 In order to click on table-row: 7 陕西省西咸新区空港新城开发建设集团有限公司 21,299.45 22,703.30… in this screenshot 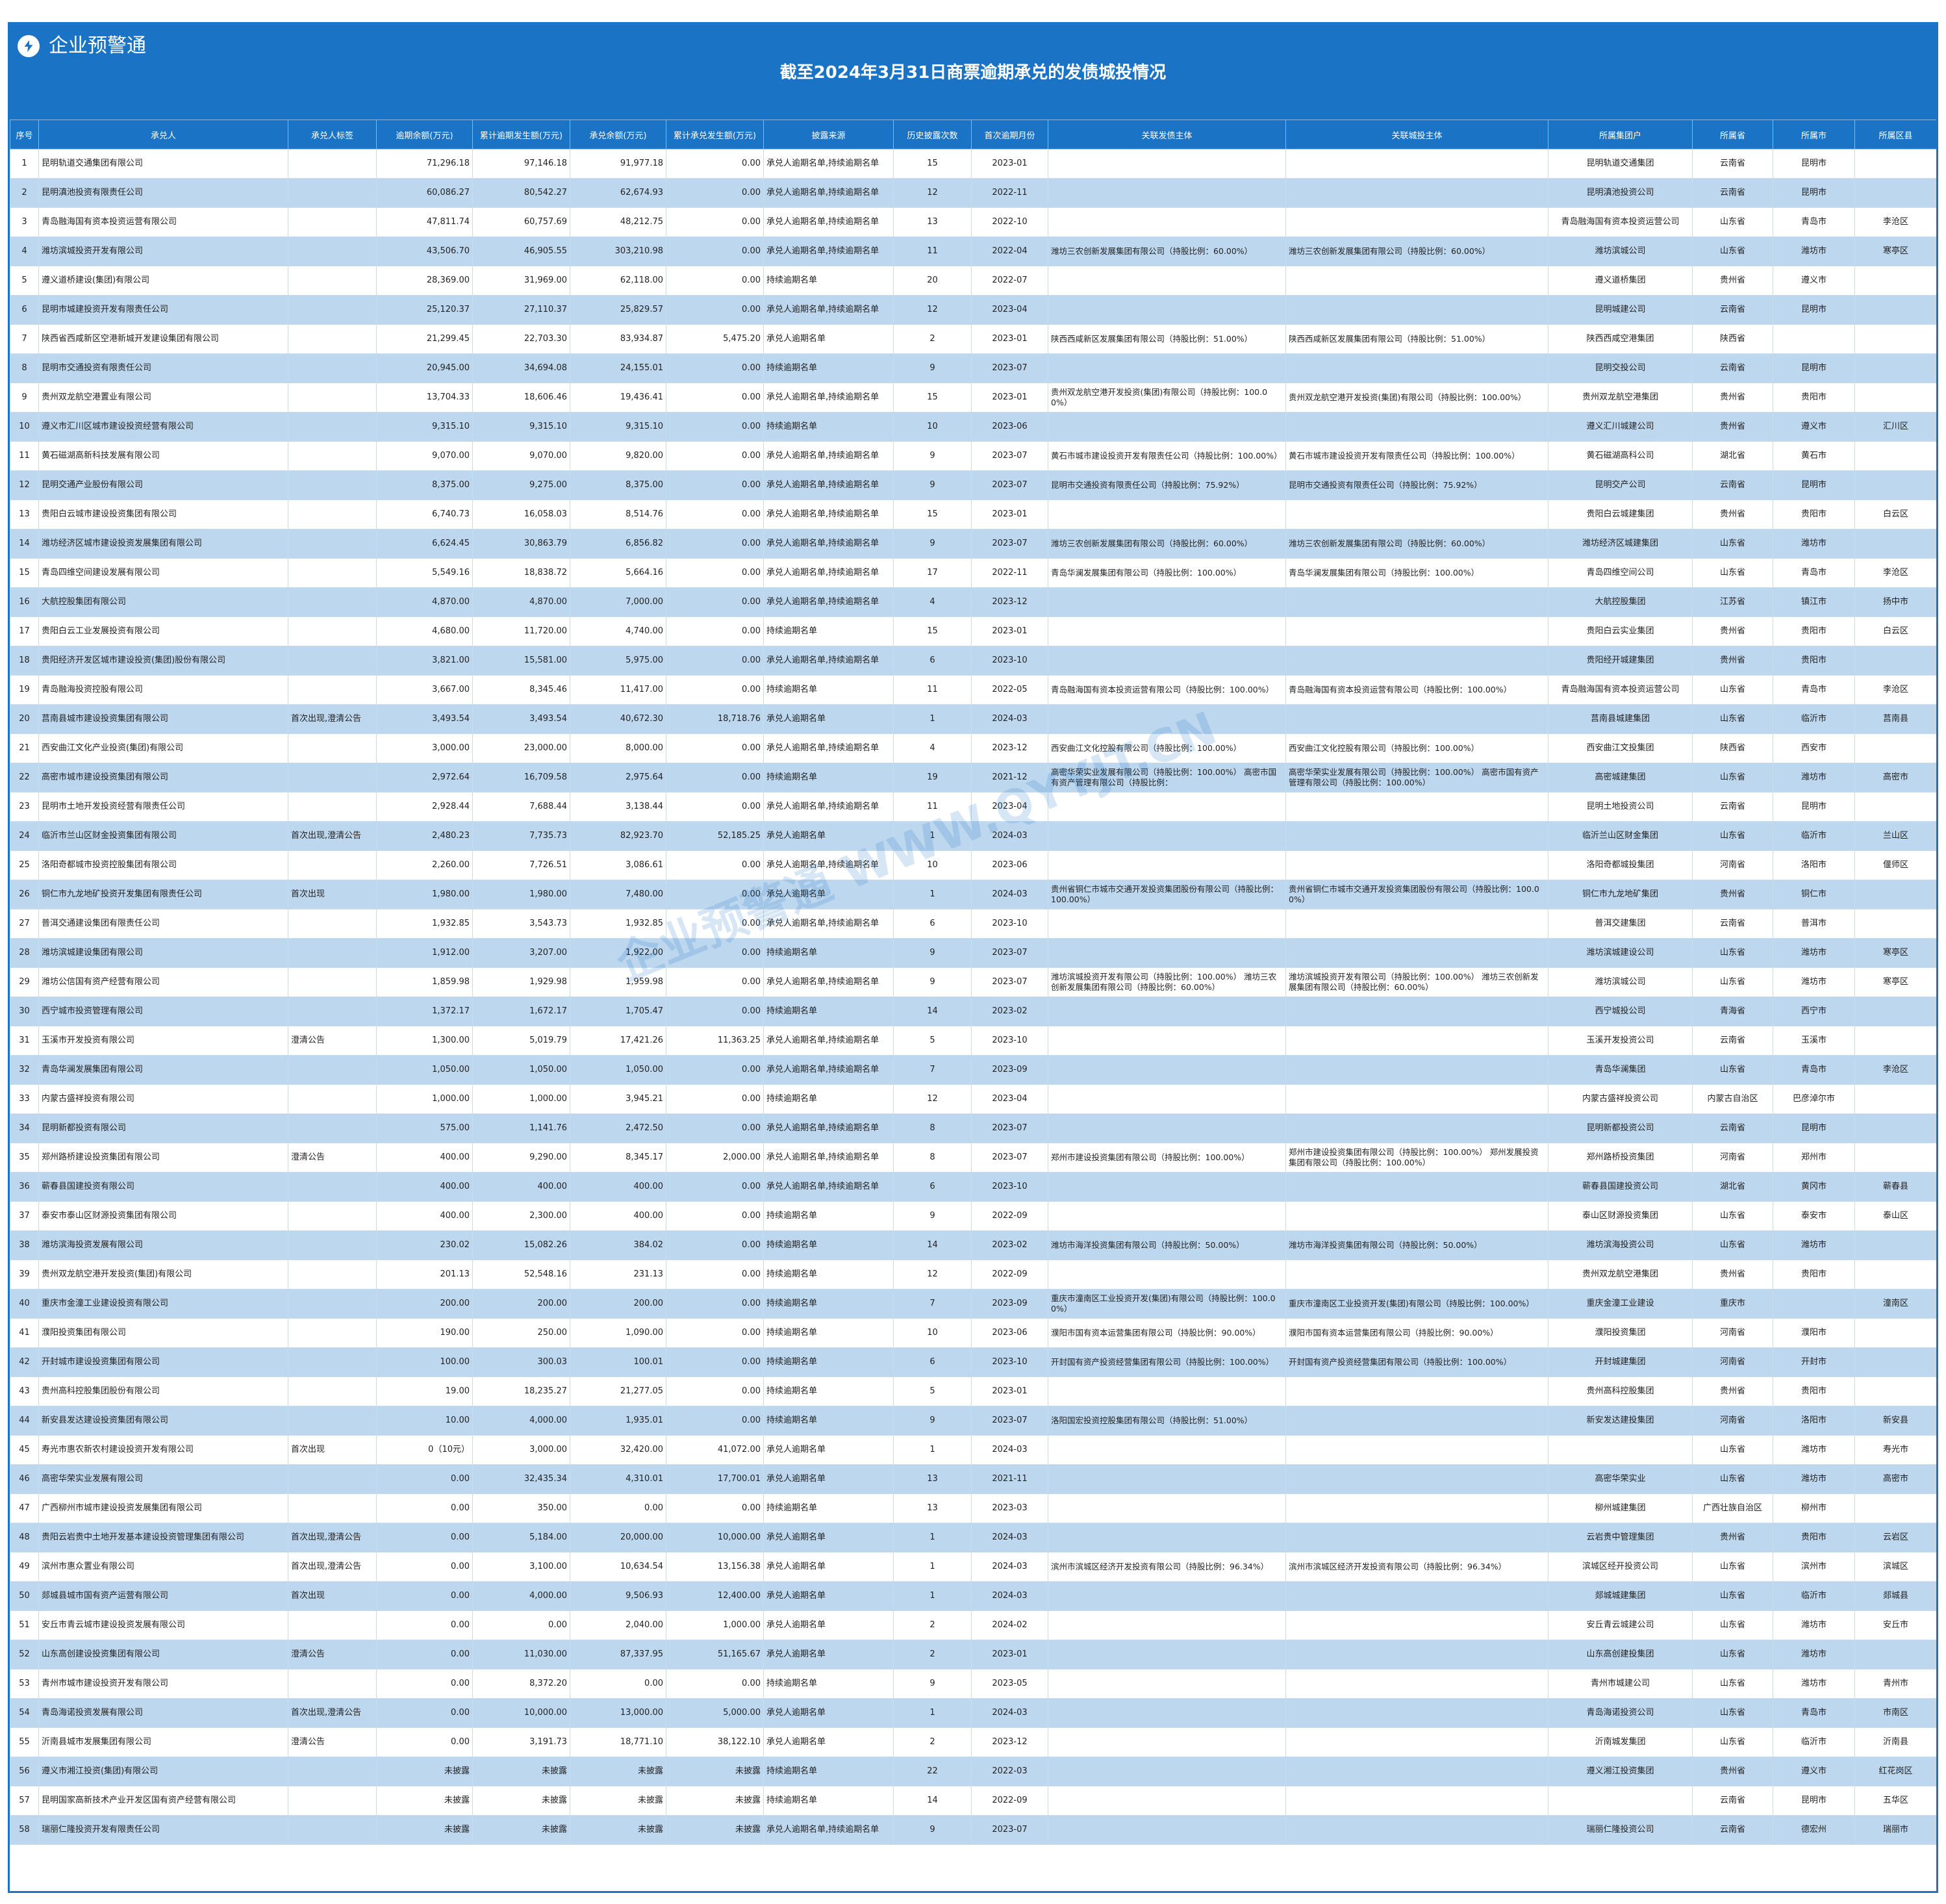, I will do `click(973, 339)`.